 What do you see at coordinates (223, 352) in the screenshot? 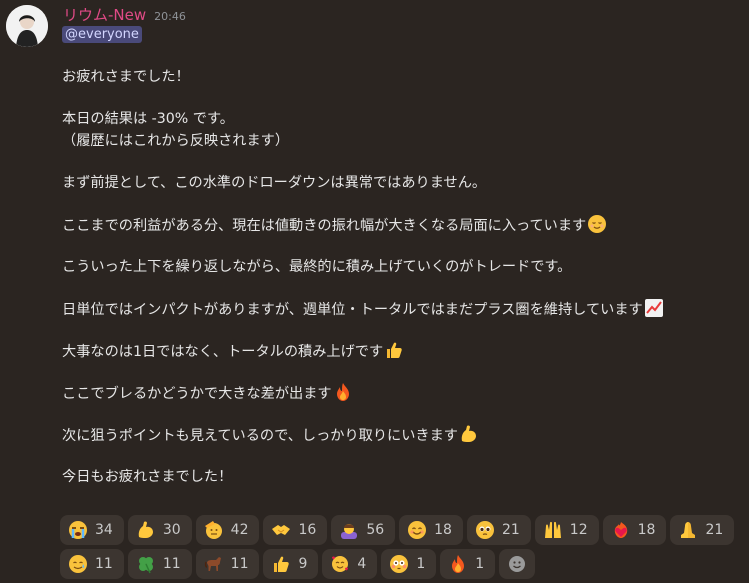
I see `message-line-text: 大事なのは1日ではなく、トータルの積み上げです` at bounding box center [223, 352].